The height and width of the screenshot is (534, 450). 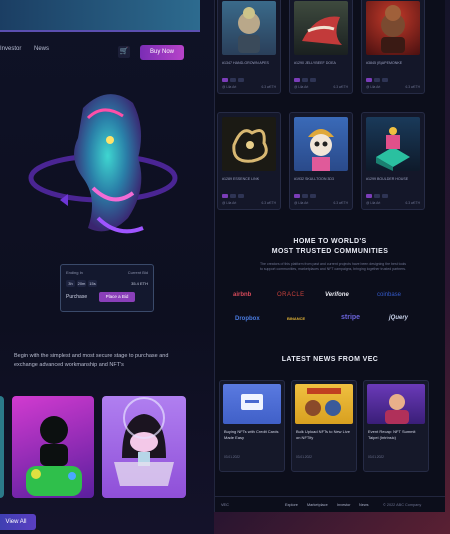 I want to click on nft-name: #1932 SKULLTOON 3D3, so click(x=314, y=179).